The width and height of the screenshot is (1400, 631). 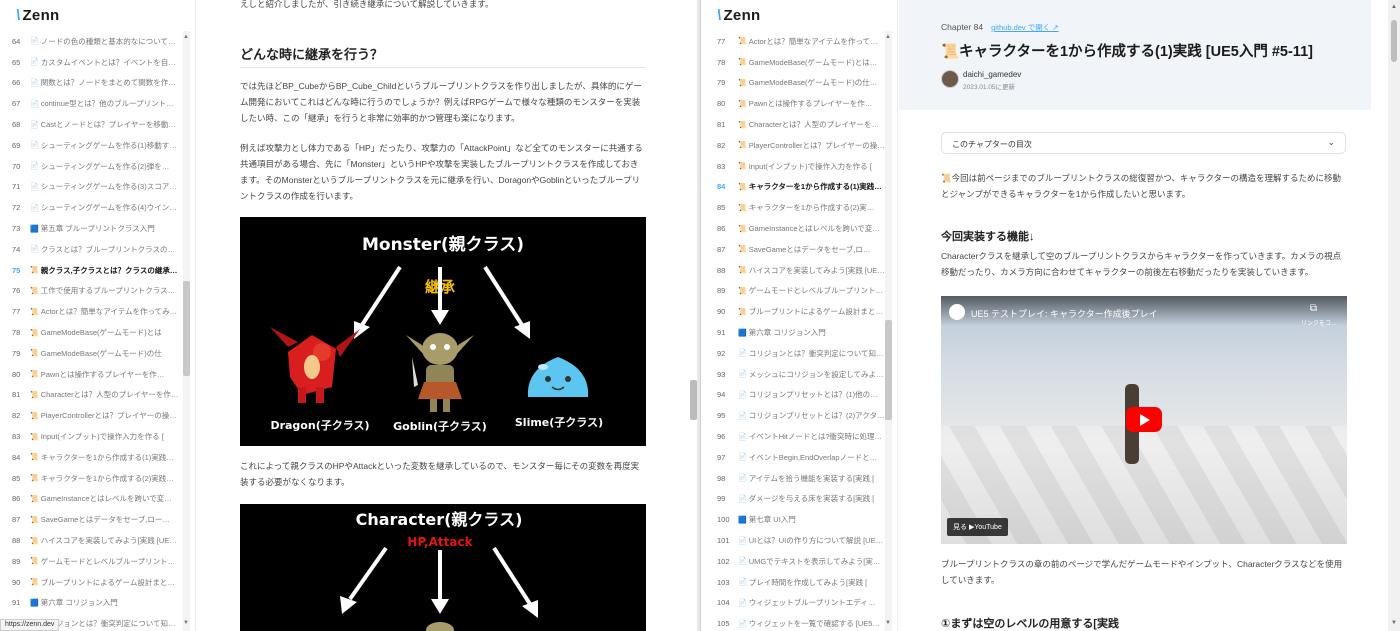 I want to click on chapter-number: 98, so click(x=721, y=478).